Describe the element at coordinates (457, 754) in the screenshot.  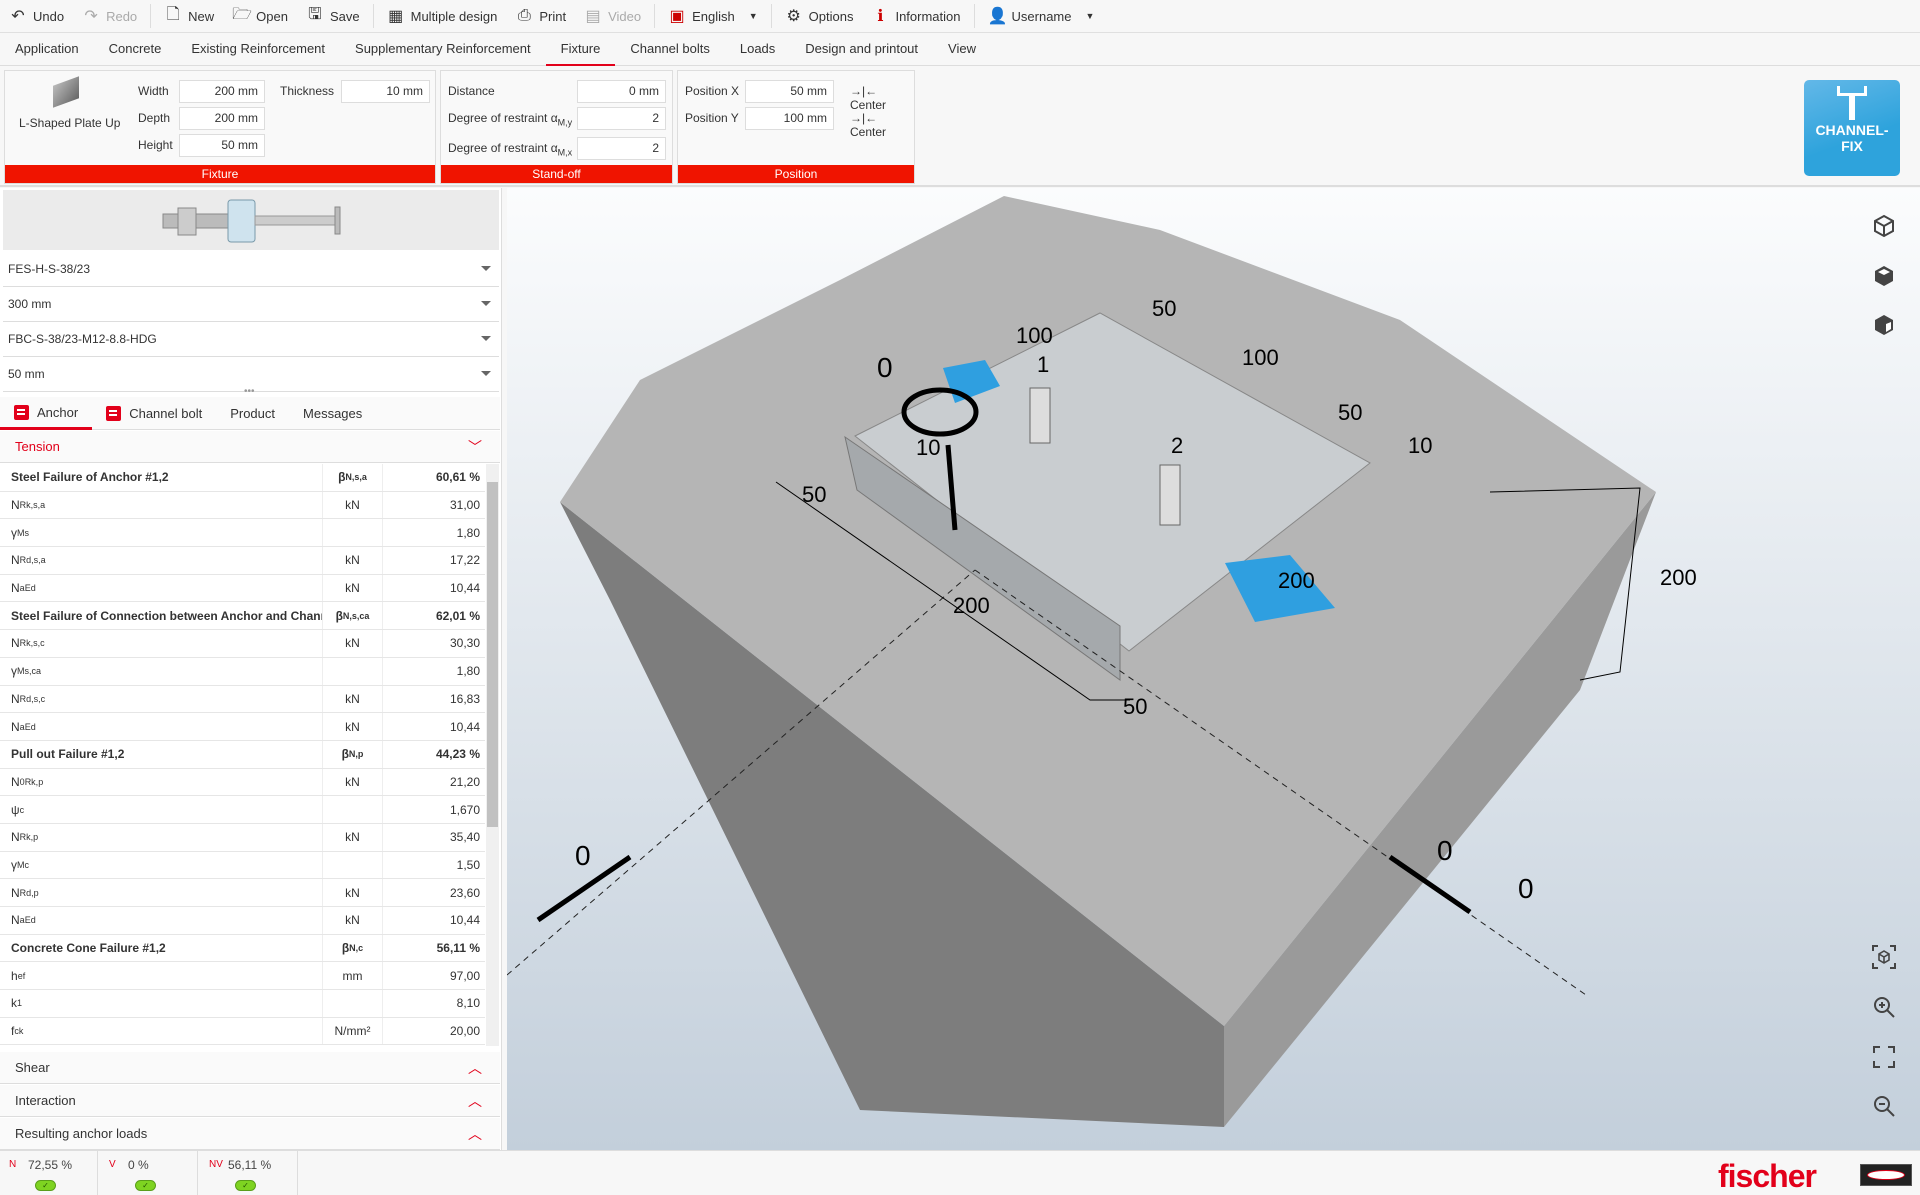
I see `row-value: 44,23 %` at that location.